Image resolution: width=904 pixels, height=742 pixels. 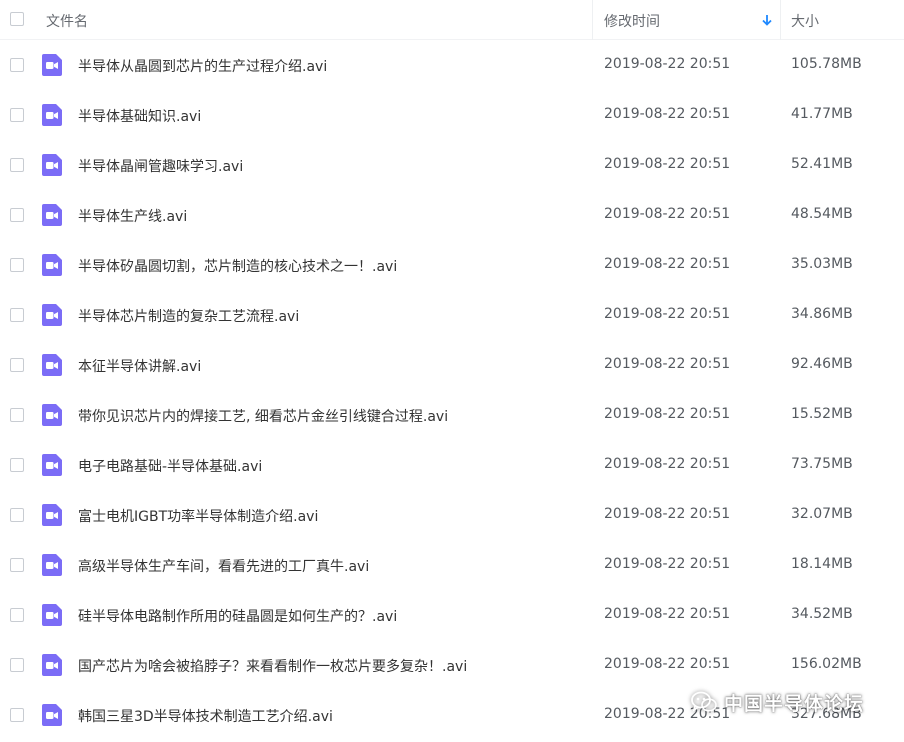 I want to click on wechat-icon, so click(x=704, y=702).